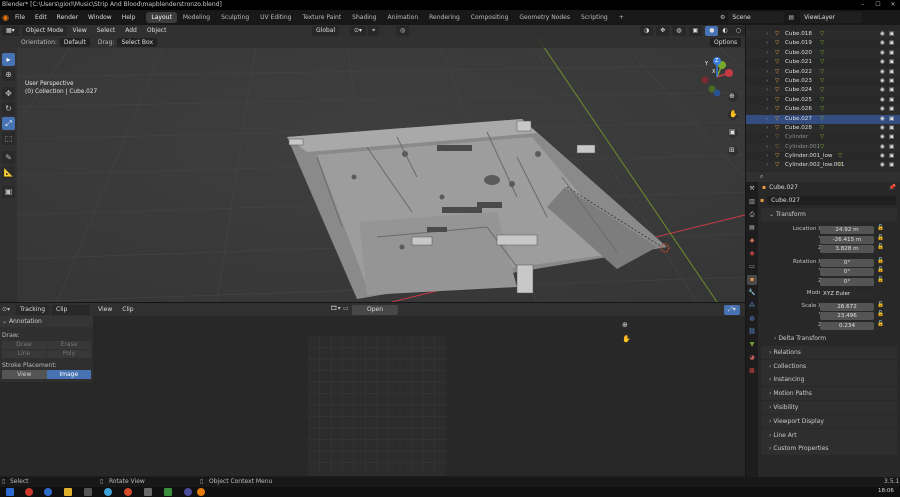  I want to click on camera-icon: ▣, so click(732, 132).